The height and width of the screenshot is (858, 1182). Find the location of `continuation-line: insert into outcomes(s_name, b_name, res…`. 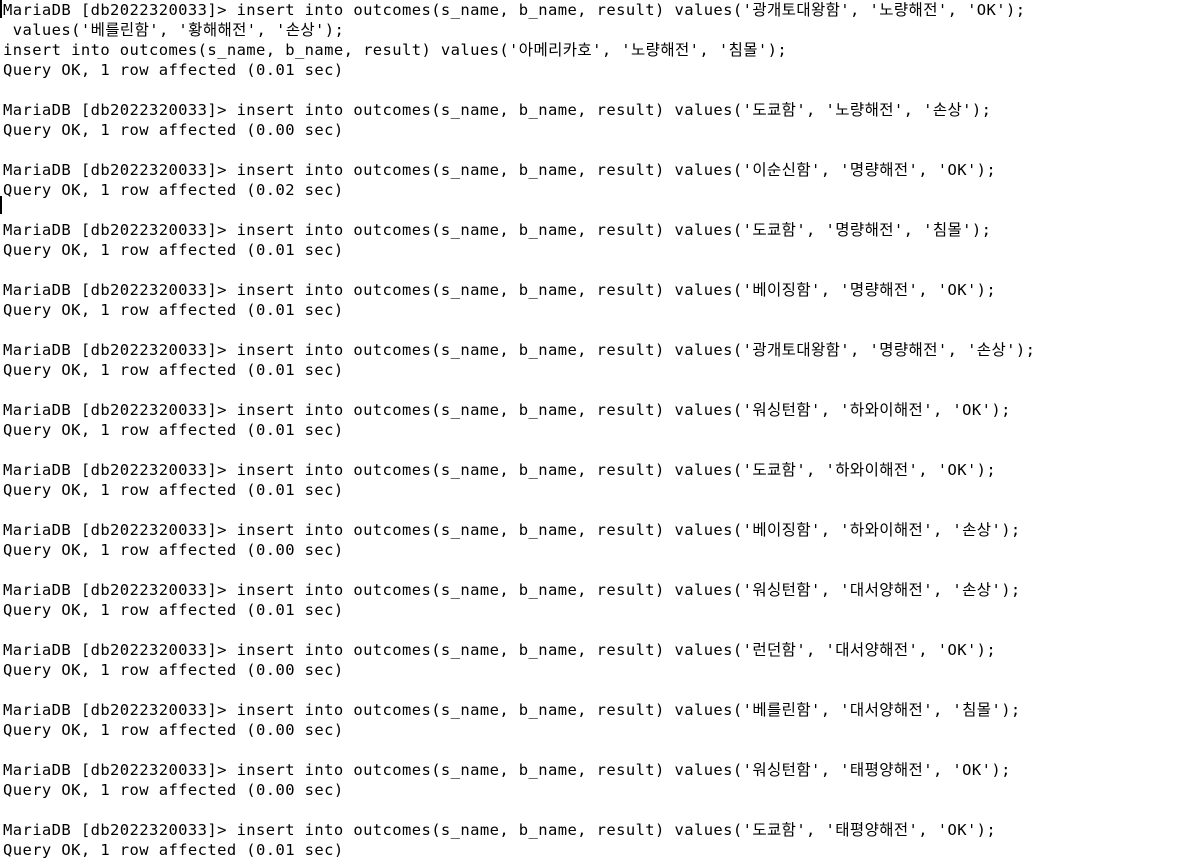

continuation-line: insert into outcomes(s_name, b_name, res… is located at coordinates (395, 50).